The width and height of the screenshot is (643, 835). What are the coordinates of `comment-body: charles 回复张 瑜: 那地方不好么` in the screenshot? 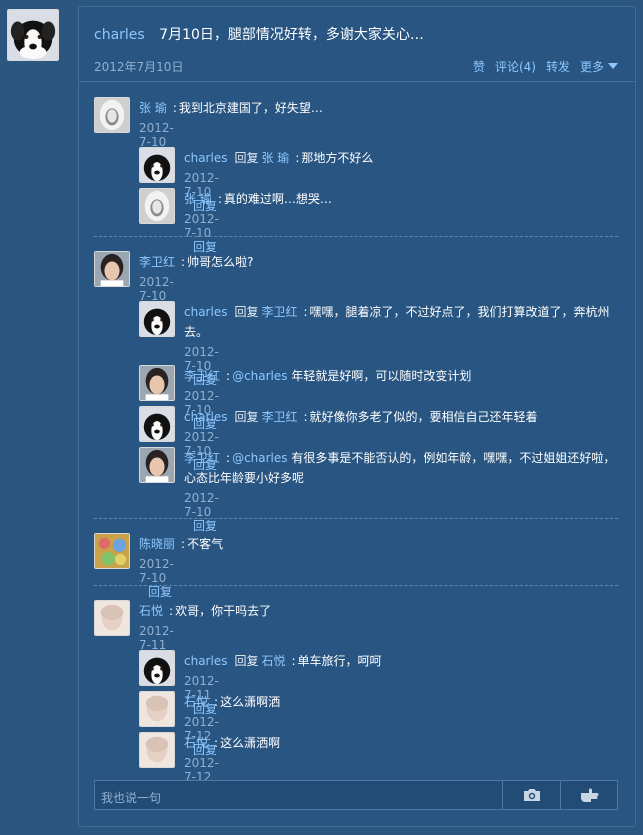 It's located at (279, 158).